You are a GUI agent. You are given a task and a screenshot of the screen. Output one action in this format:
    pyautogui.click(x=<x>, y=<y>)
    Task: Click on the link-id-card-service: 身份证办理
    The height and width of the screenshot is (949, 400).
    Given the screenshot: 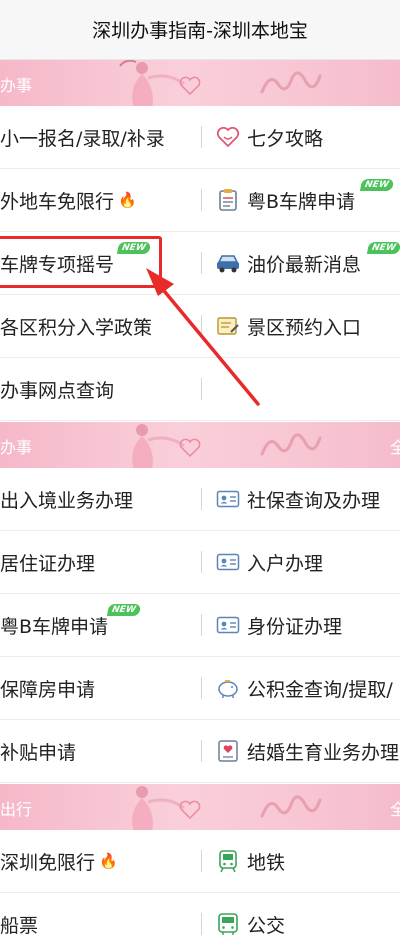 What is the action you would take?
    pyautogui.click(x=307, y=625)
    